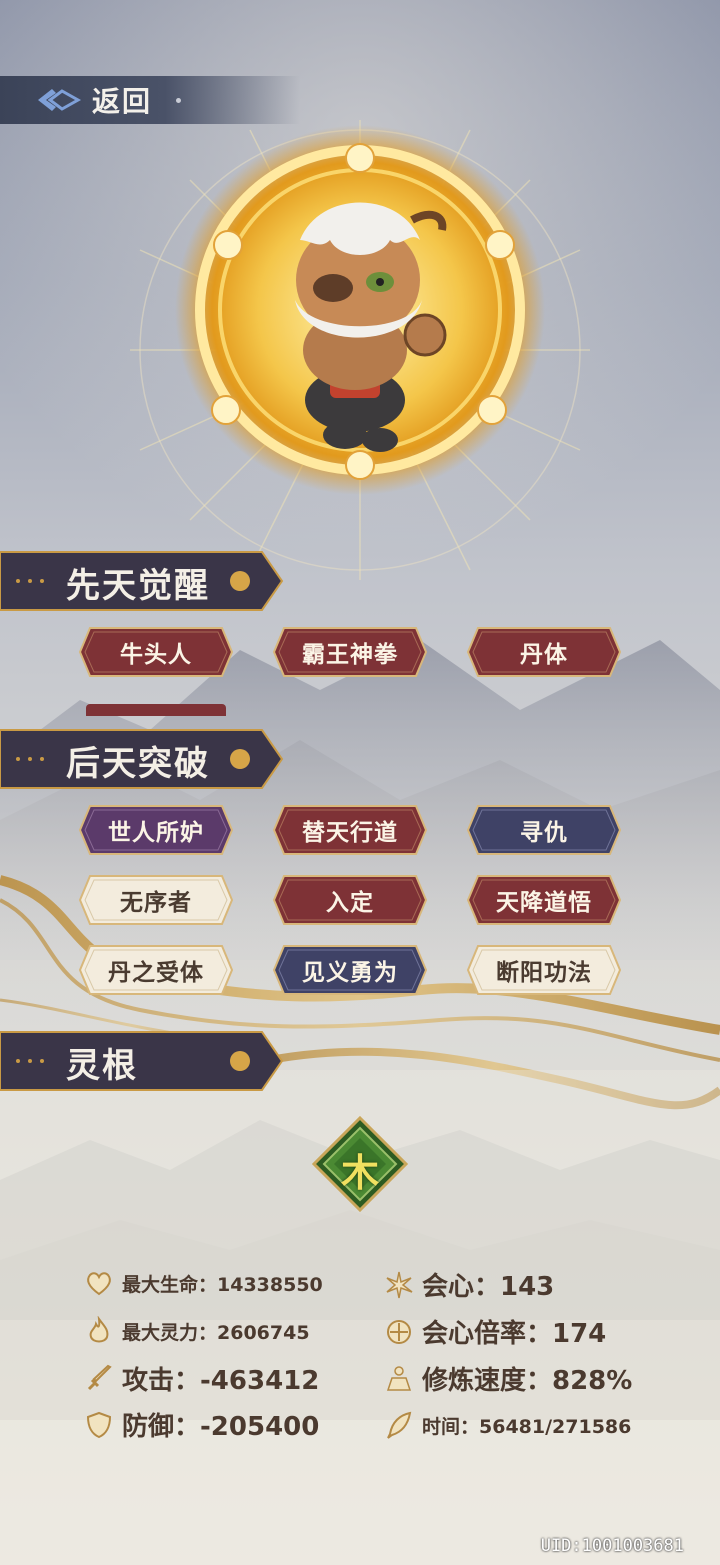 The height and width of the screenshot is (1565, 720). I want to click on back-arrow-icon, so click(60, 100).